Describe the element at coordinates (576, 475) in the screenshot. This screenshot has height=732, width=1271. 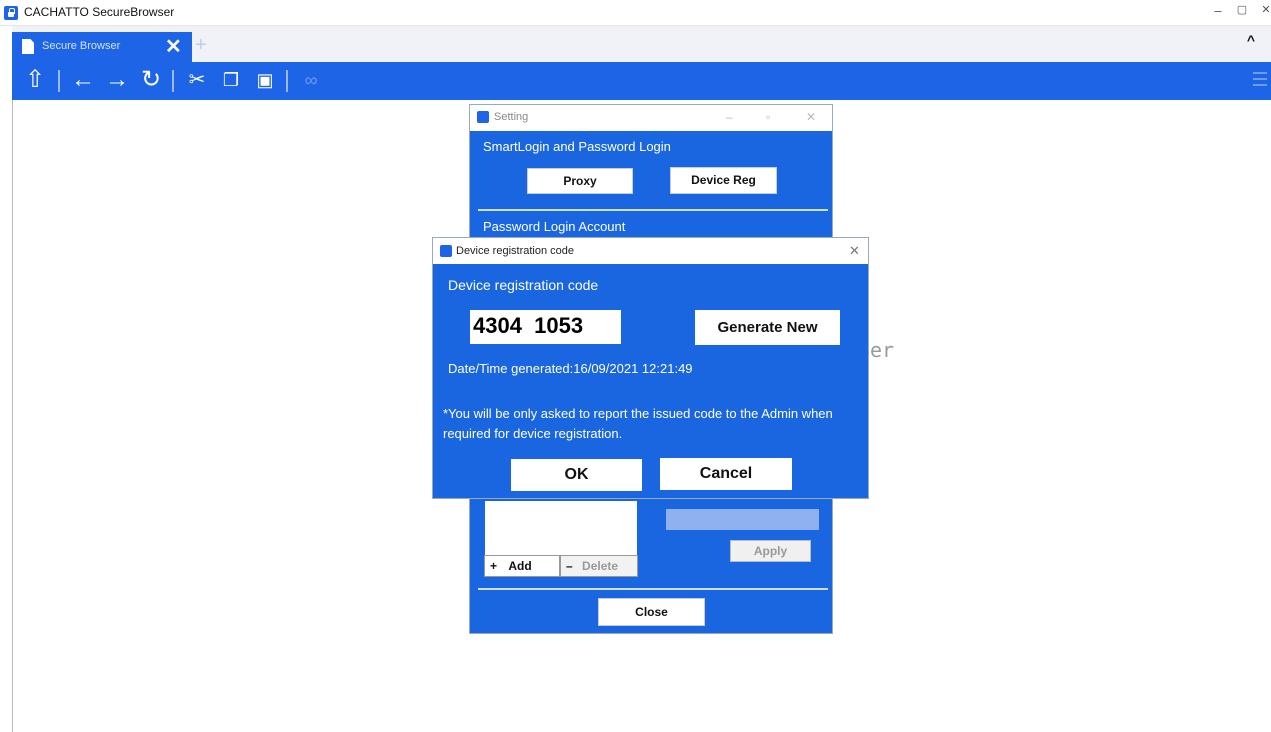
I see `ok-button: OK` at that location.